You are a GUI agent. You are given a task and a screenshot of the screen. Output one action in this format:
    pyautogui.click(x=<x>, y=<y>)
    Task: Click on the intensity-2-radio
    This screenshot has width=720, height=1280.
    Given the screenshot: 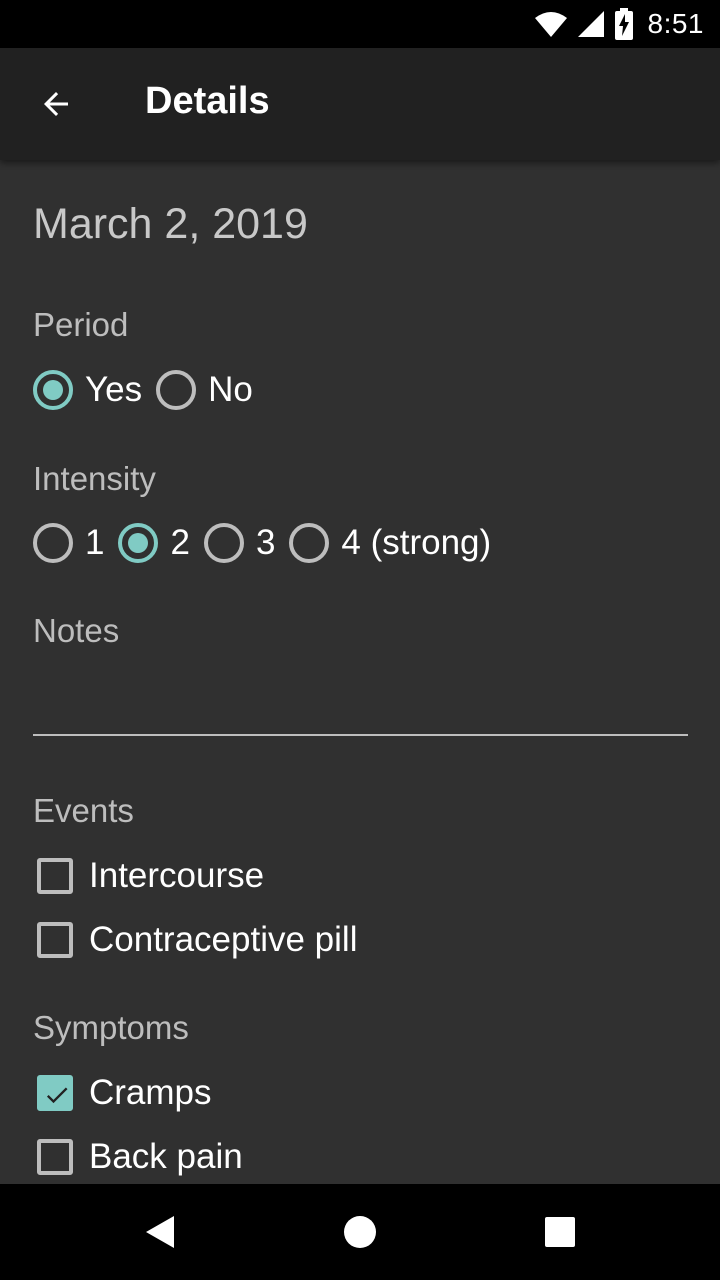 What is the action you would take?
    pyautogui.click(x=138, y=543)
    